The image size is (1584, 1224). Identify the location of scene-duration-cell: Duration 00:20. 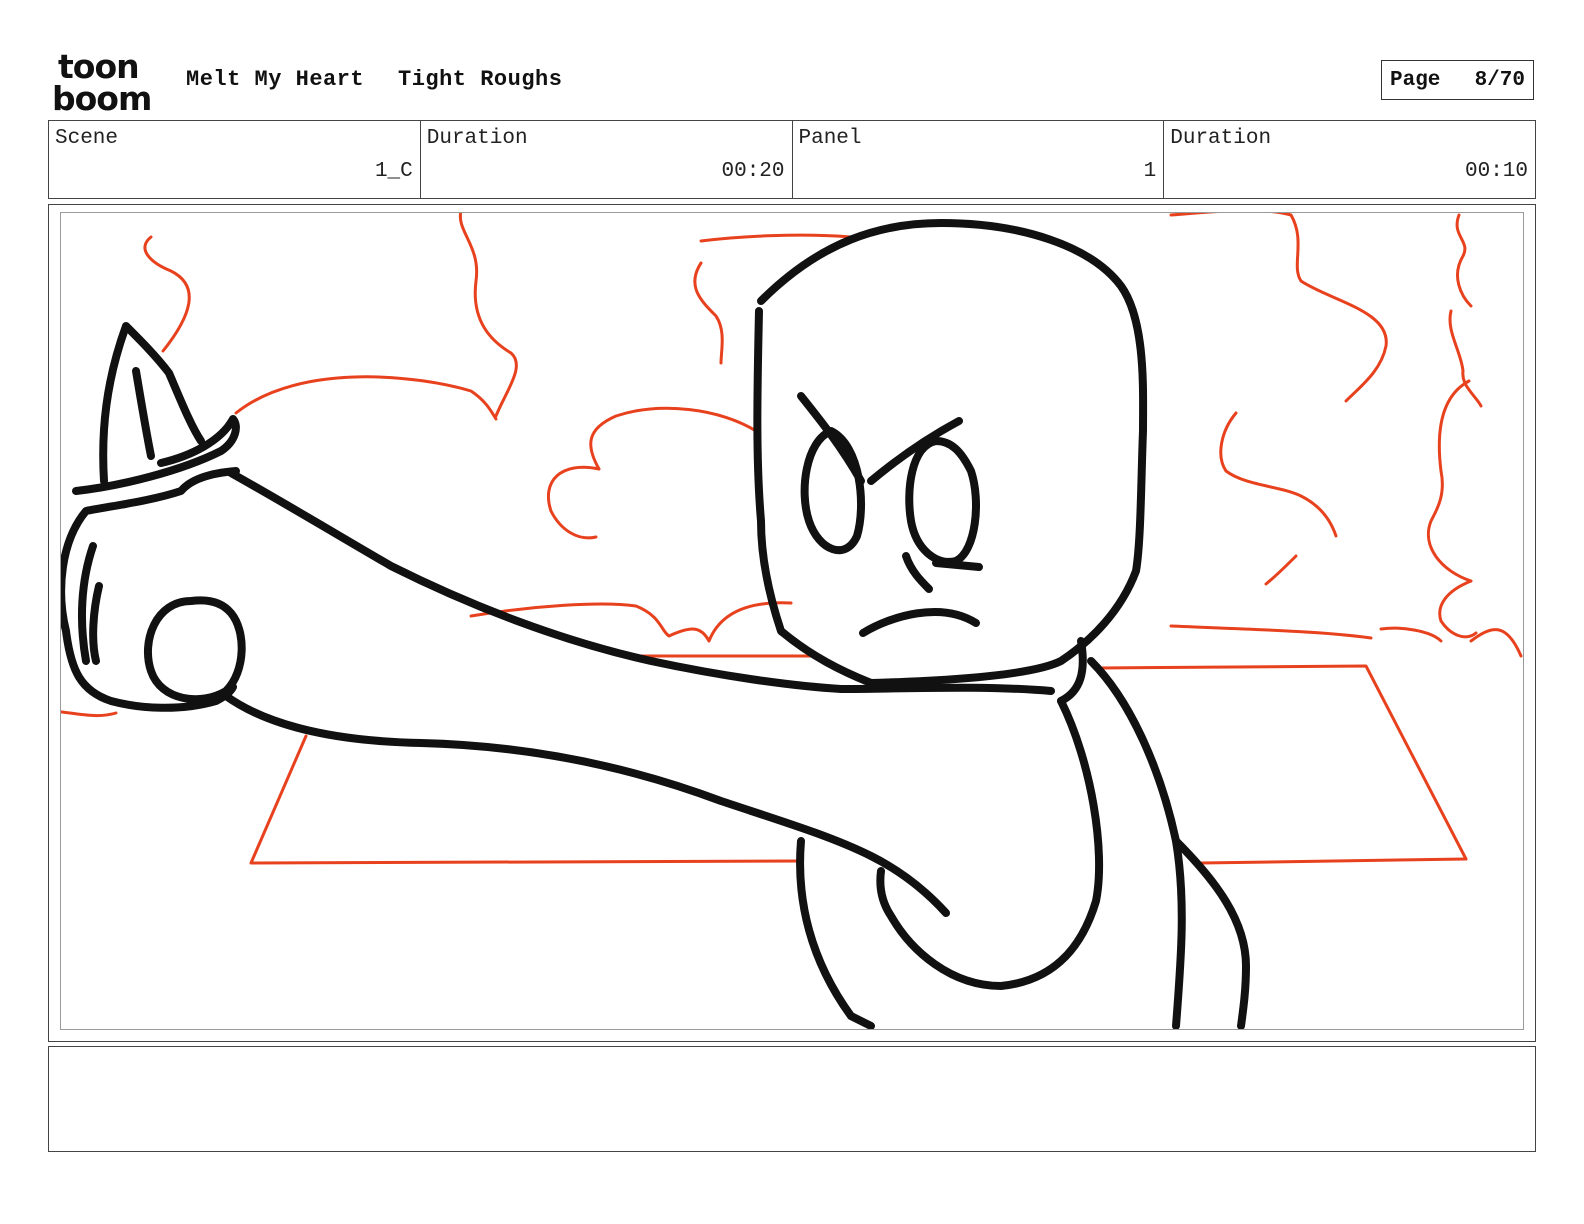
(607, 159).